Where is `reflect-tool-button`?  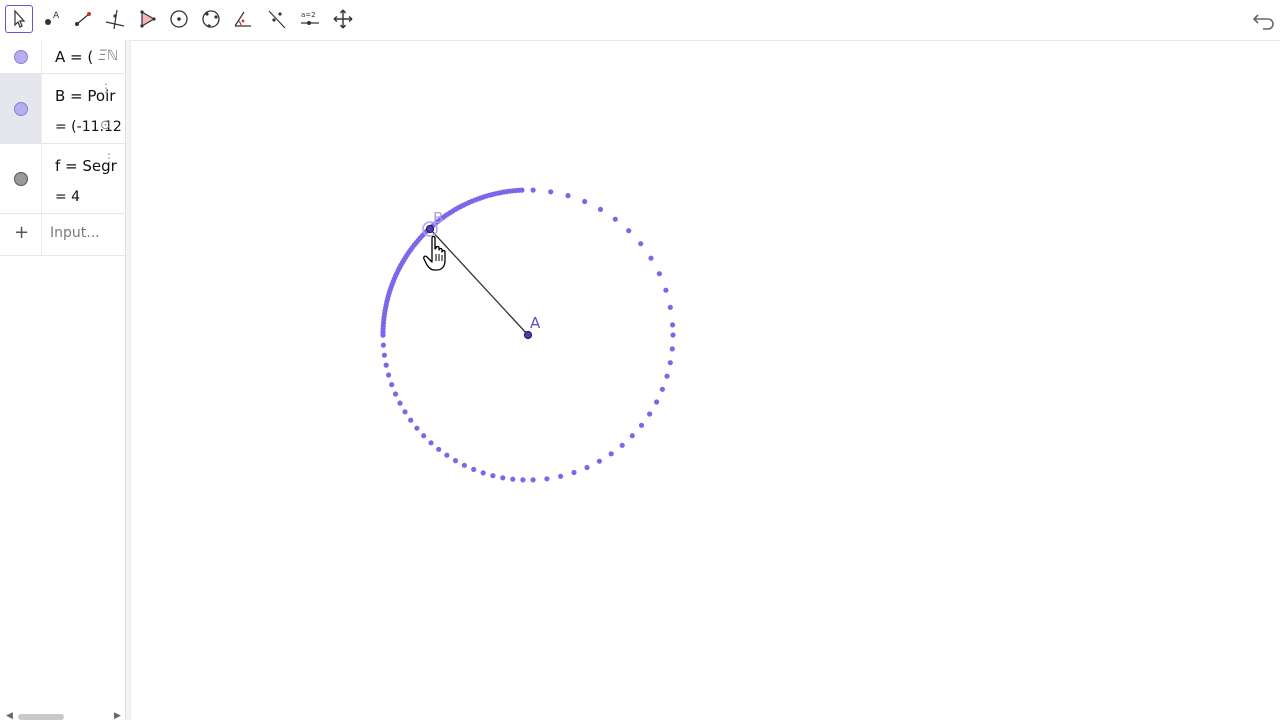 reflect-tool-button is located at coordinates (277, 19).